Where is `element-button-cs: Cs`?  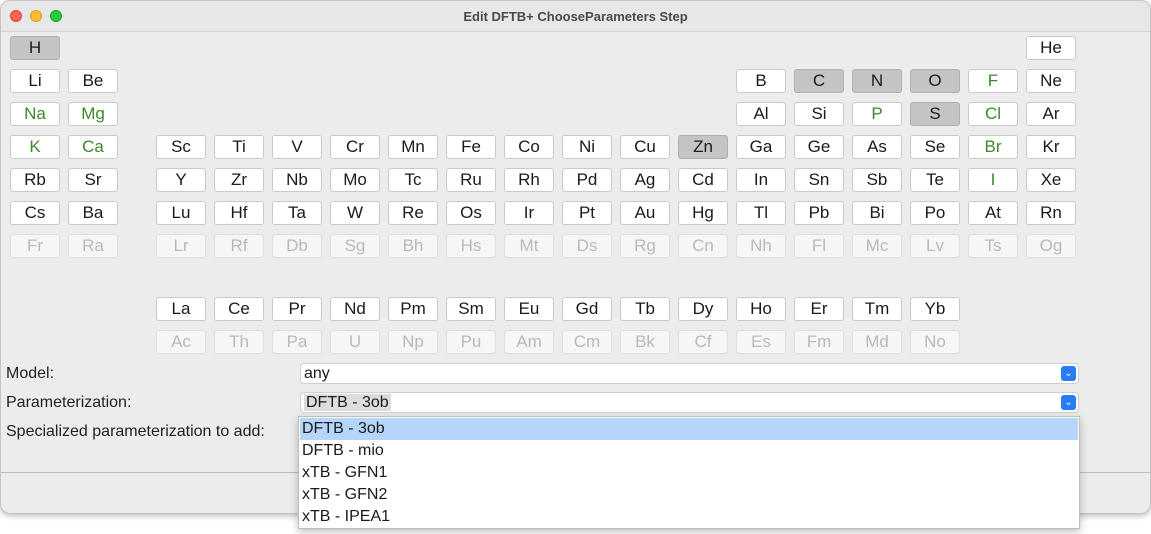
element-button-cs: Cs is located at coordinates (35, 213).